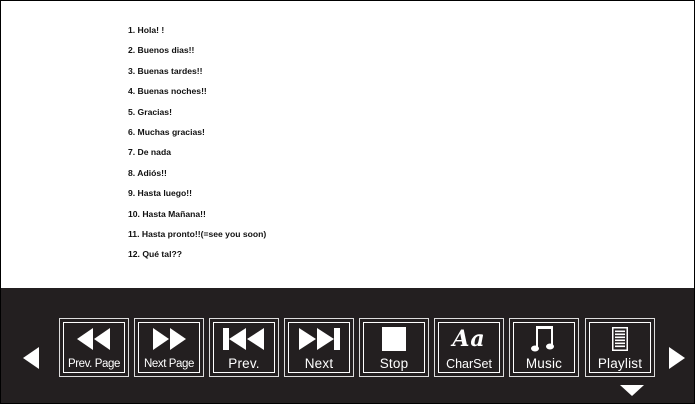 This screenshot has width=695, height=404. Describe the element at coordinates (544, 339) in the screenshot. I see `music-note-icon` at that location.